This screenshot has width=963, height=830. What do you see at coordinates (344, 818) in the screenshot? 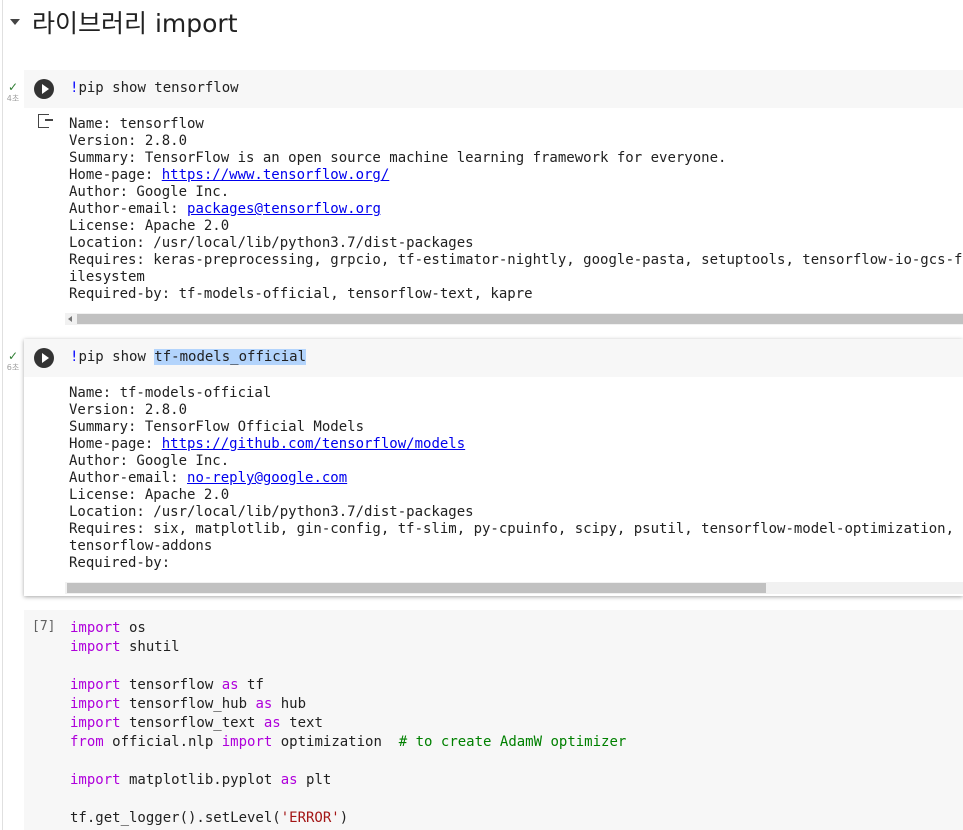
I see `code-token: )` at bounding box center [344, 818].